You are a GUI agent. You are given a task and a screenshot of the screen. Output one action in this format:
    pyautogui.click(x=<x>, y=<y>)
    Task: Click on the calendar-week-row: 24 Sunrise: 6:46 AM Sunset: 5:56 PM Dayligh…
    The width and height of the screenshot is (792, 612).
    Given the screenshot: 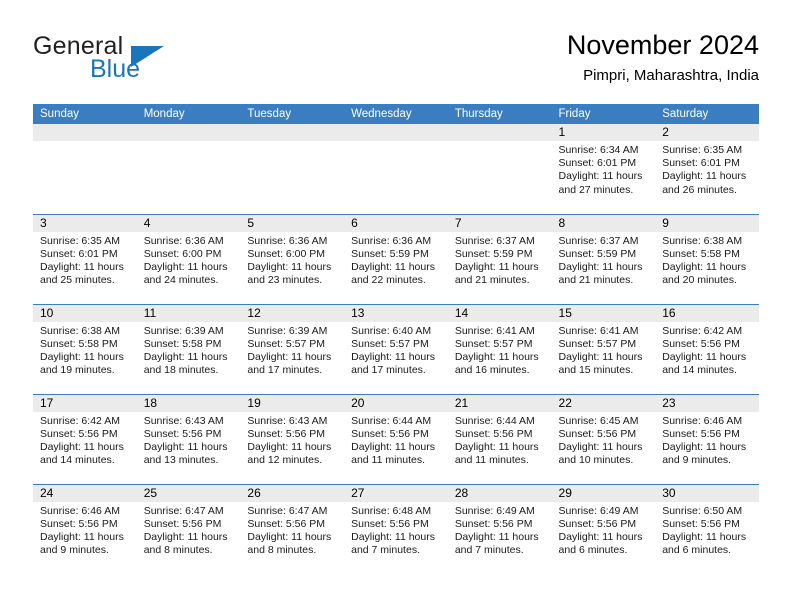 What is the action you would take?
    pyautogui.click(x=396, y=529)
    